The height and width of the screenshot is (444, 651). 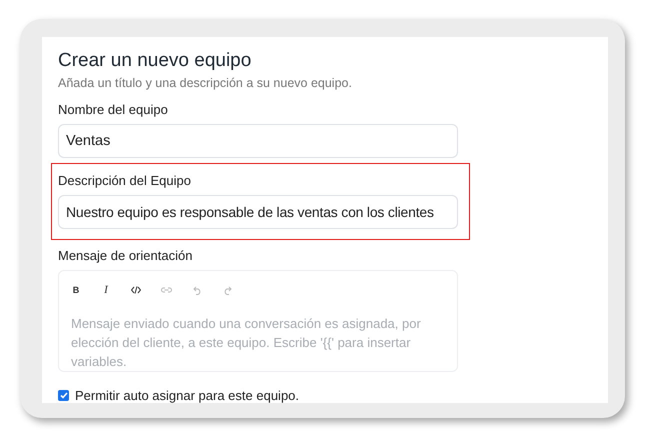 I want to click on auto-assign-checkbox, so click(x=63, y=395).